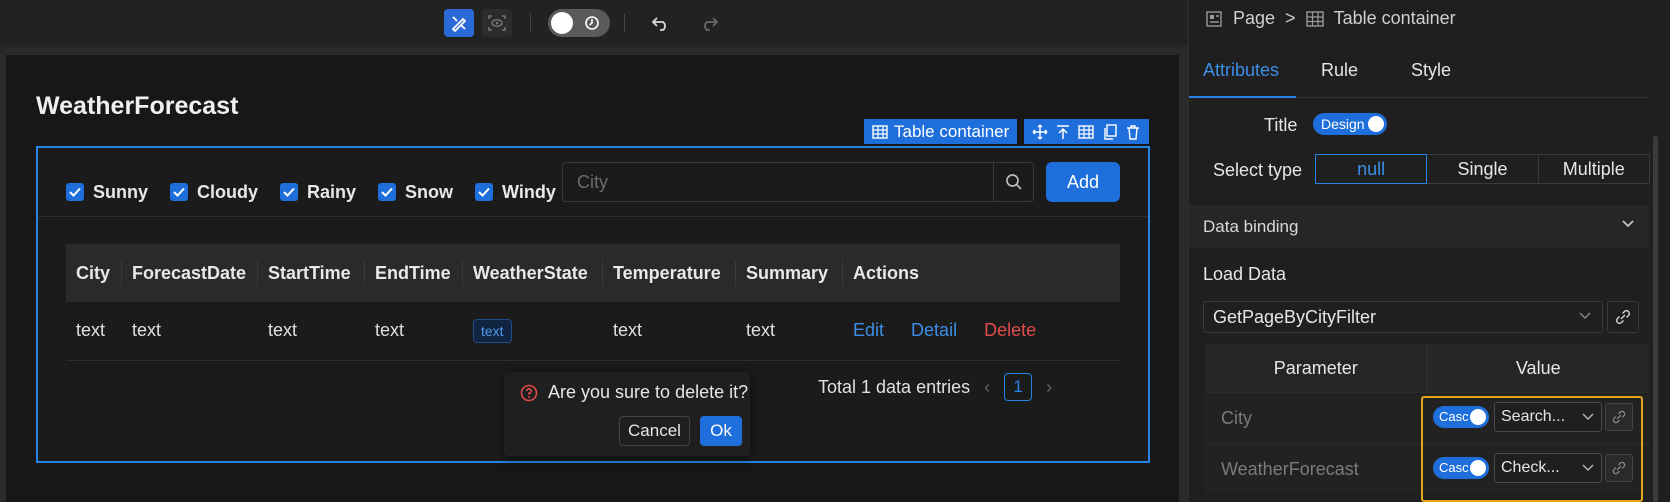 The width and height of the screenshot is (1670, 502). I want to click on filter-cloudy: Cloudy, so click(214, 192).